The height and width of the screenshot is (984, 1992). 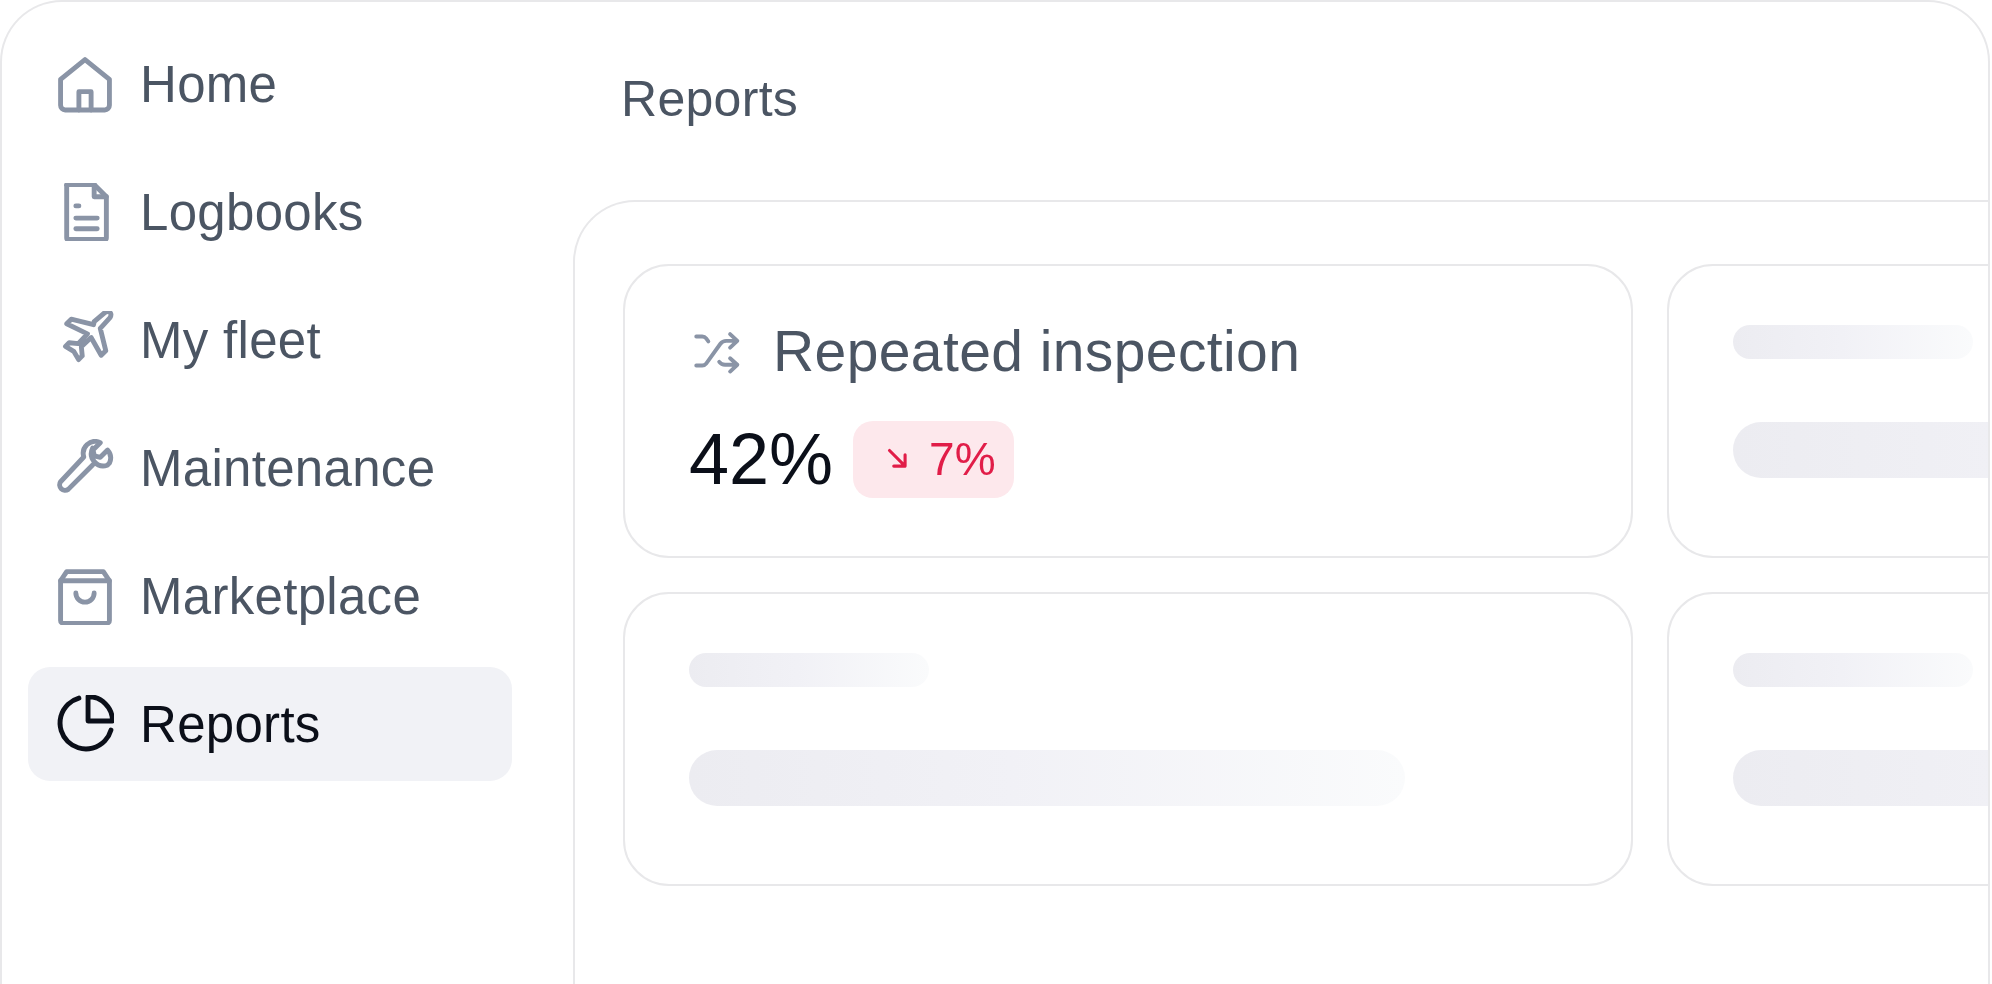 I want to click on sidebar-item: My fleet, so click(x=270, y=340).